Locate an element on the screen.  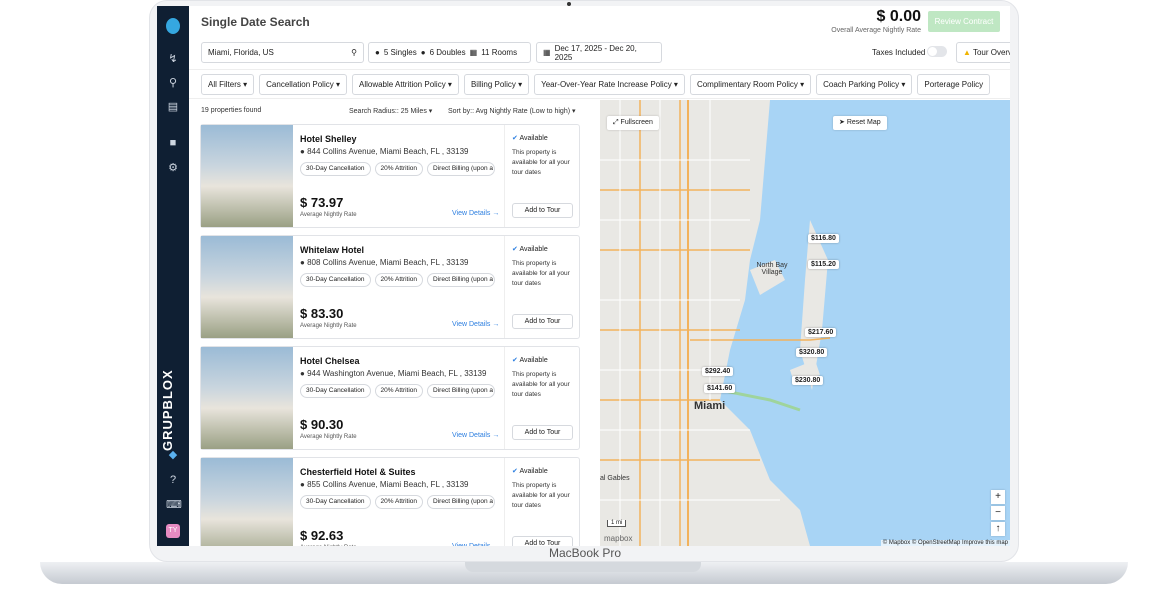
location-input: Miami, Florida, US ⚲ is located at coordinates (282, 52).